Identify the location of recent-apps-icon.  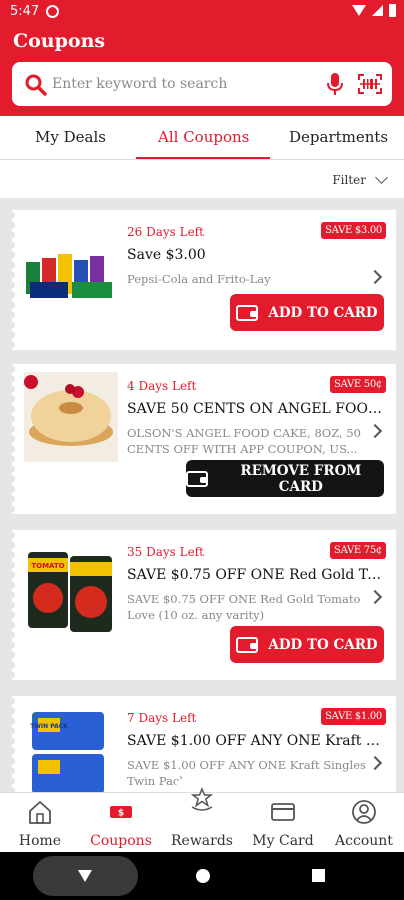
(318, 875).